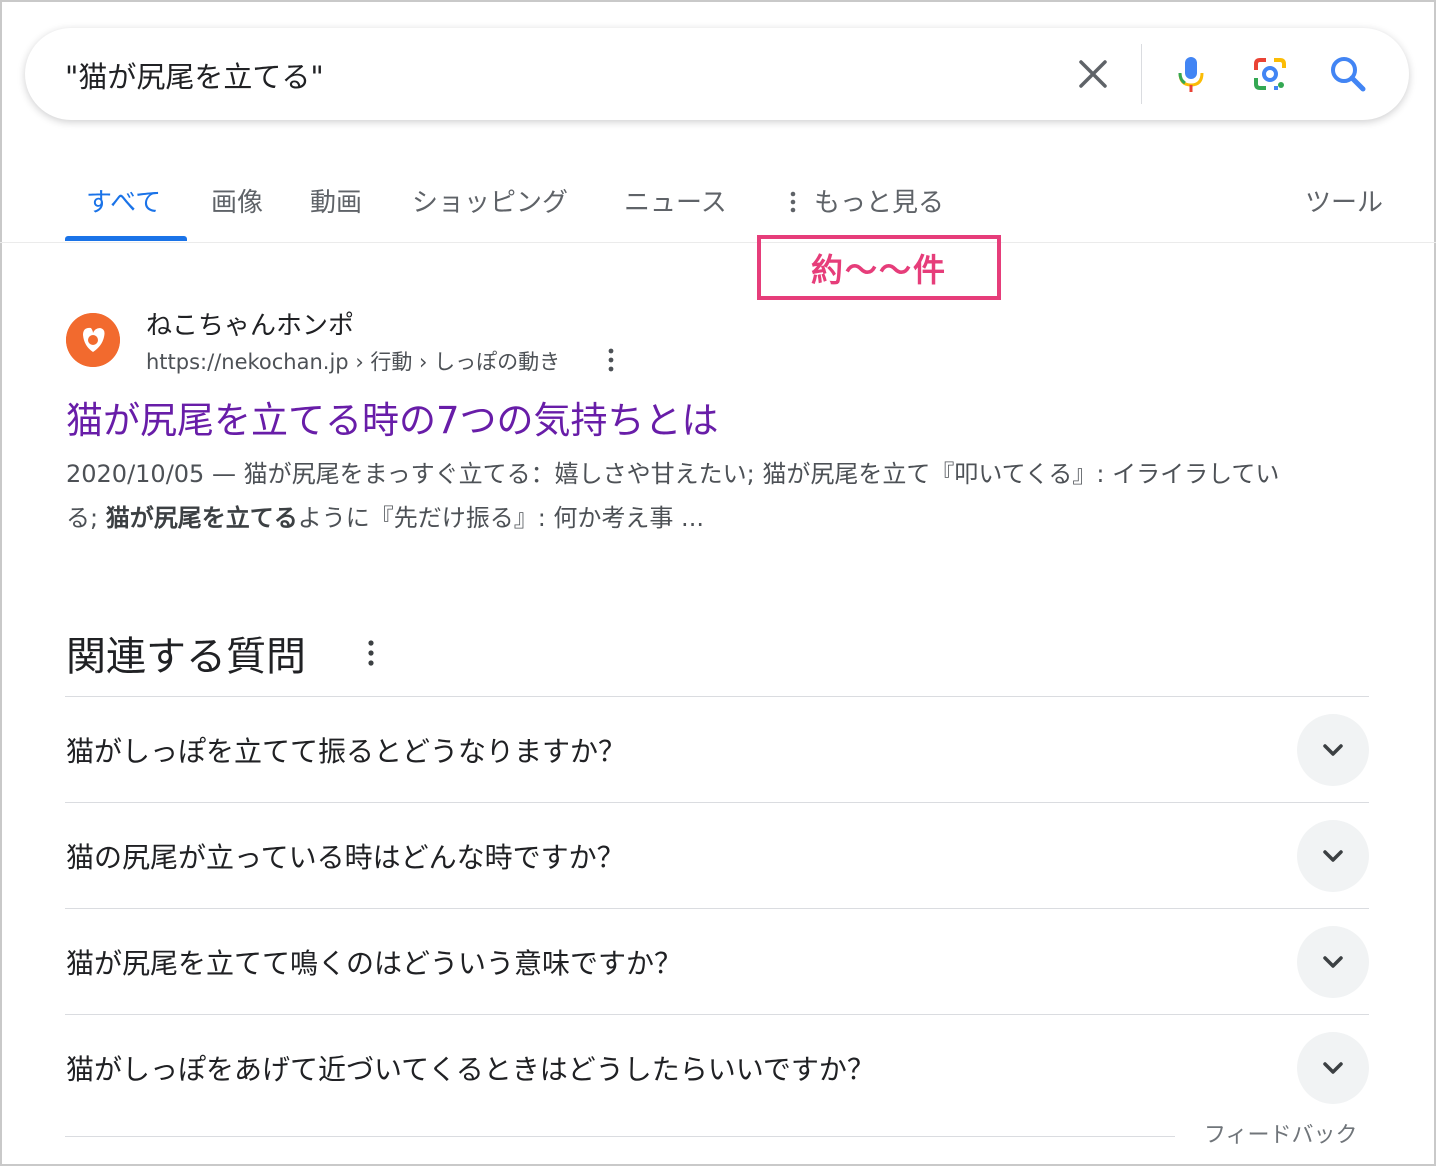  Describe the element at coordinates (620, 1136) in the screenshot. I see `feedback-divider` at that location.